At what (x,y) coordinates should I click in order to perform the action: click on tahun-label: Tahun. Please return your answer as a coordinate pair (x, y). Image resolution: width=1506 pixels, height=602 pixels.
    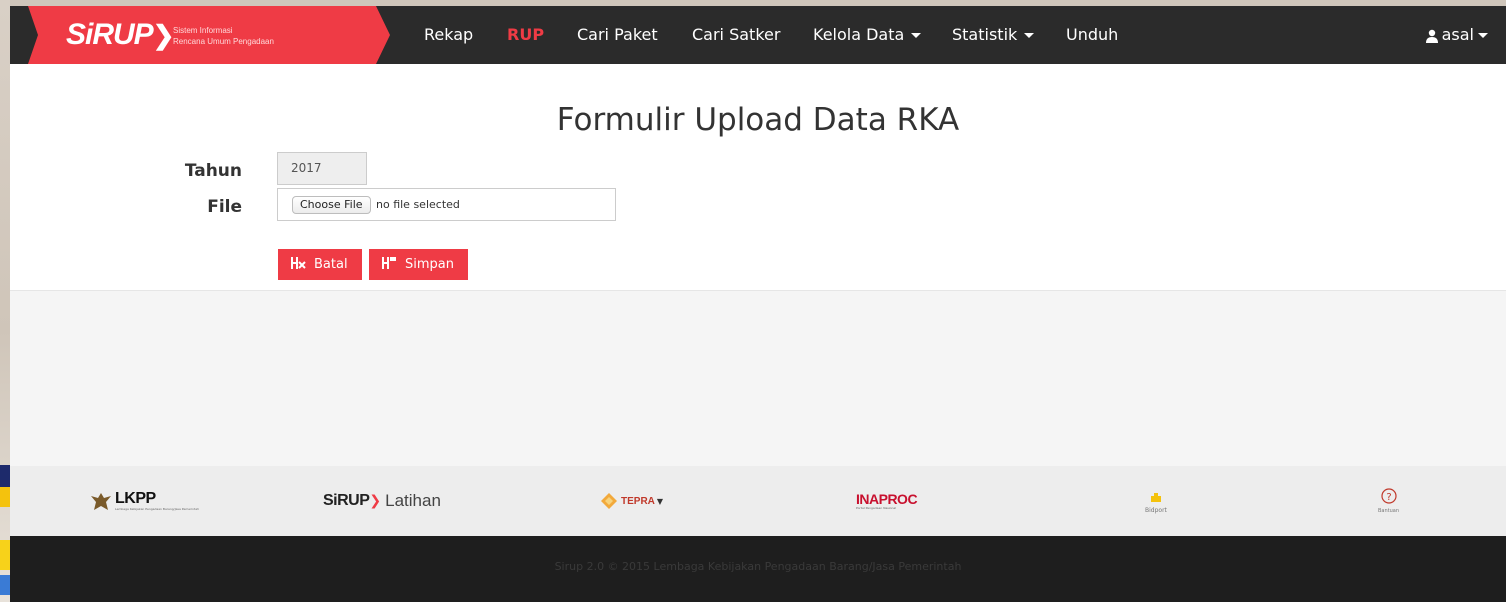
    Looking at the image, I should click on (213, 171).